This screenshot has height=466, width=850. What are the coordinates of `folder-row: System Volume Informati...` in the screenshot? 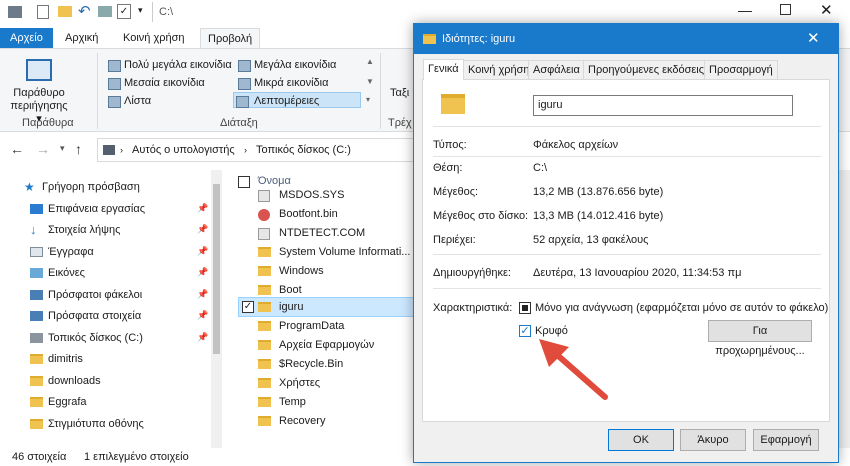 It's located at (334, 252).